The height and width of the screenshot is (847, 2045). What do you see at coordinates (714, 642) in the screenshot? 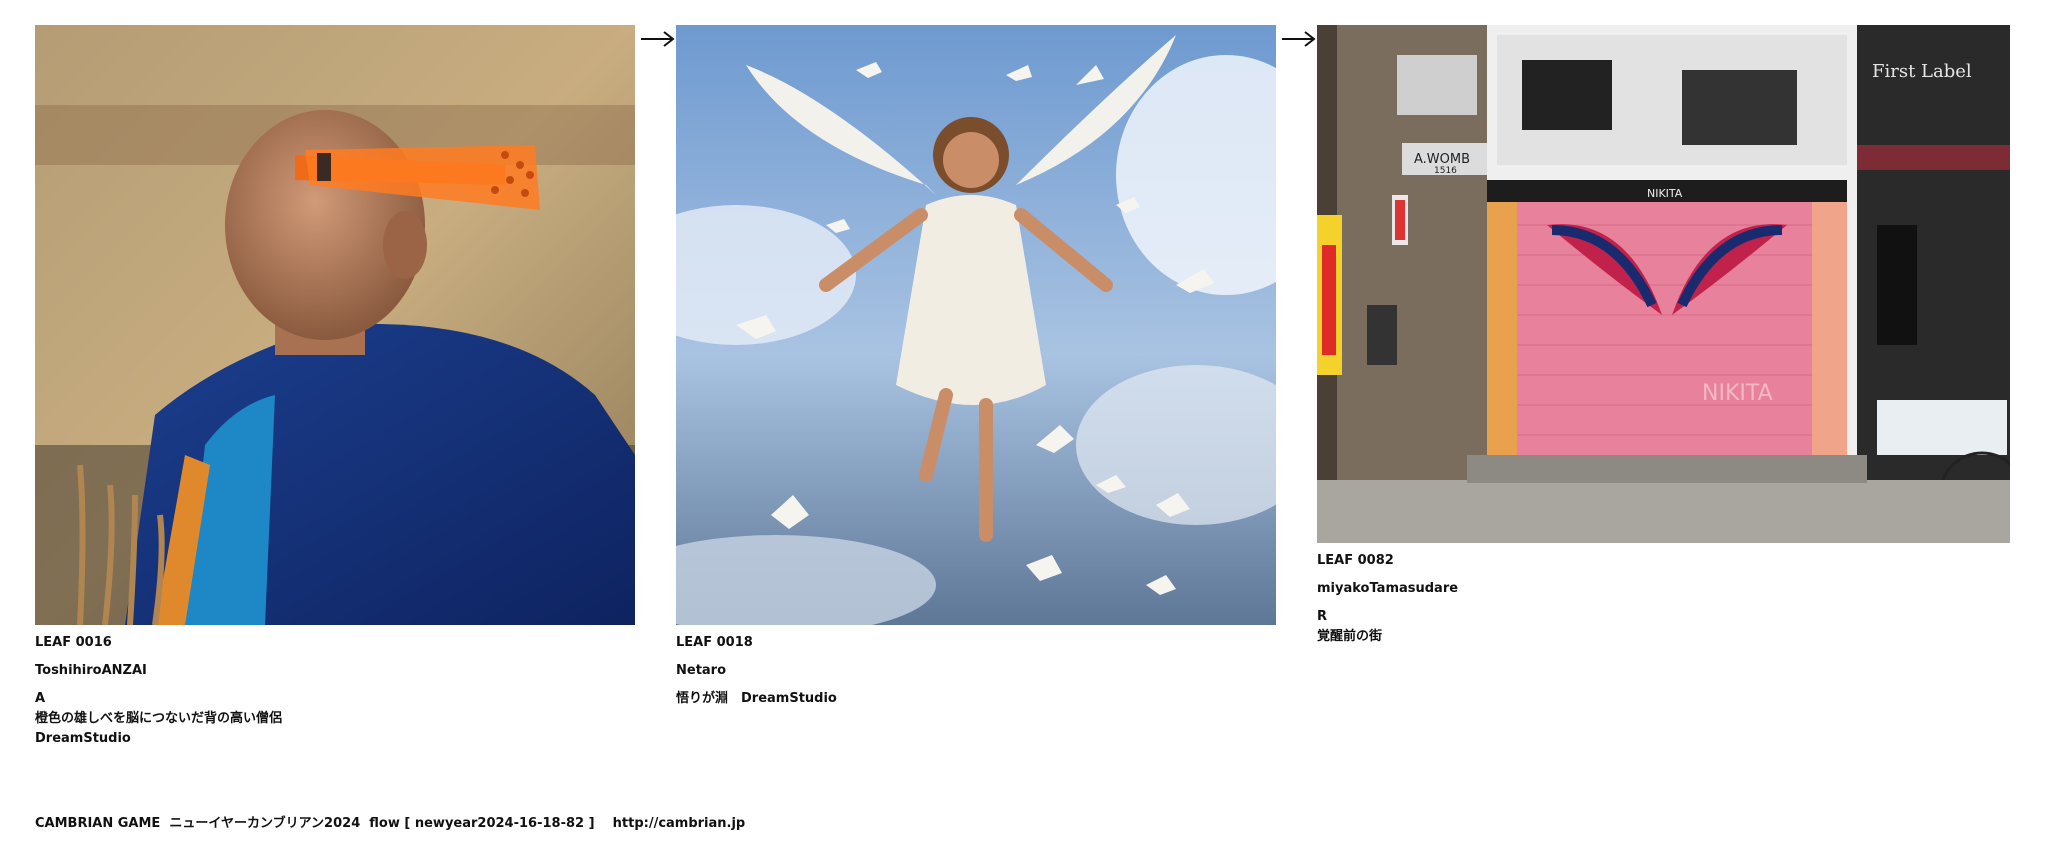
I see `leaf-code: LEAF 0018` at bounding box center [714, 642].